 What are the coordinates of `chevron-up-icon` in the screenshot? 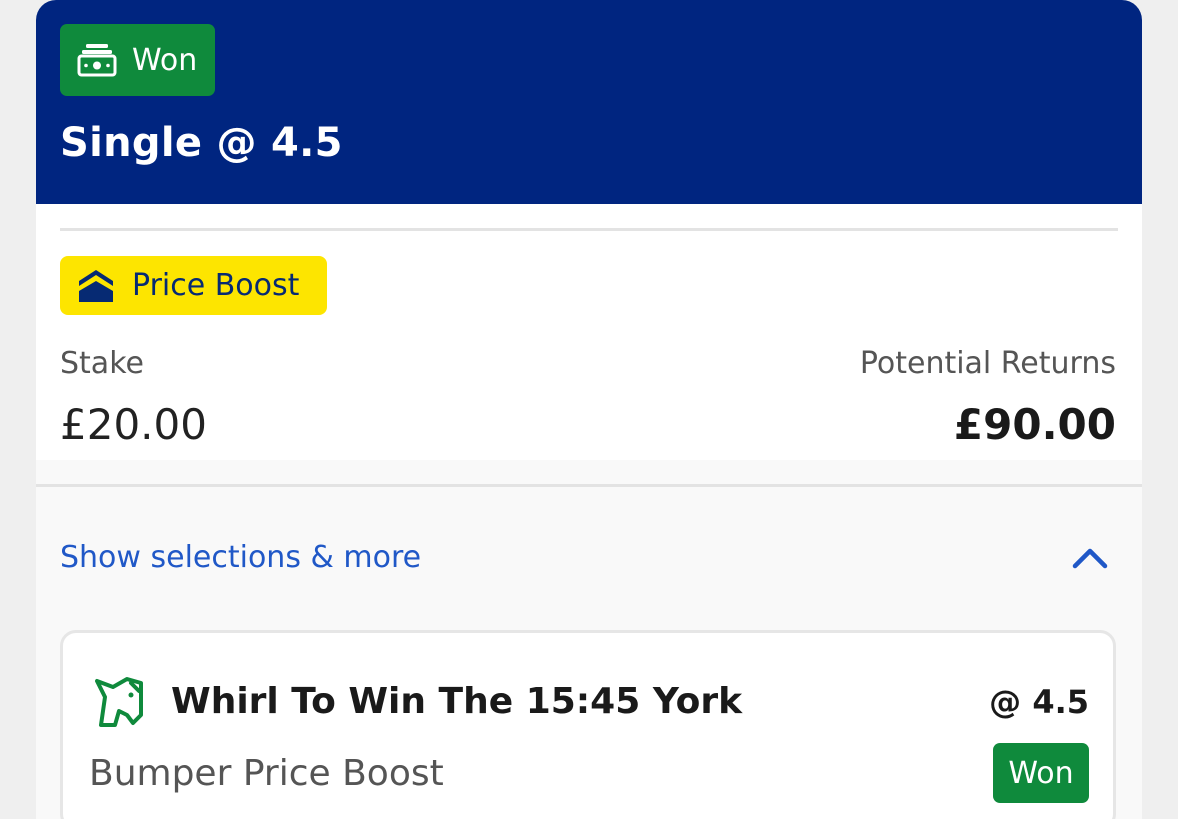 It's located at (1090, 556).